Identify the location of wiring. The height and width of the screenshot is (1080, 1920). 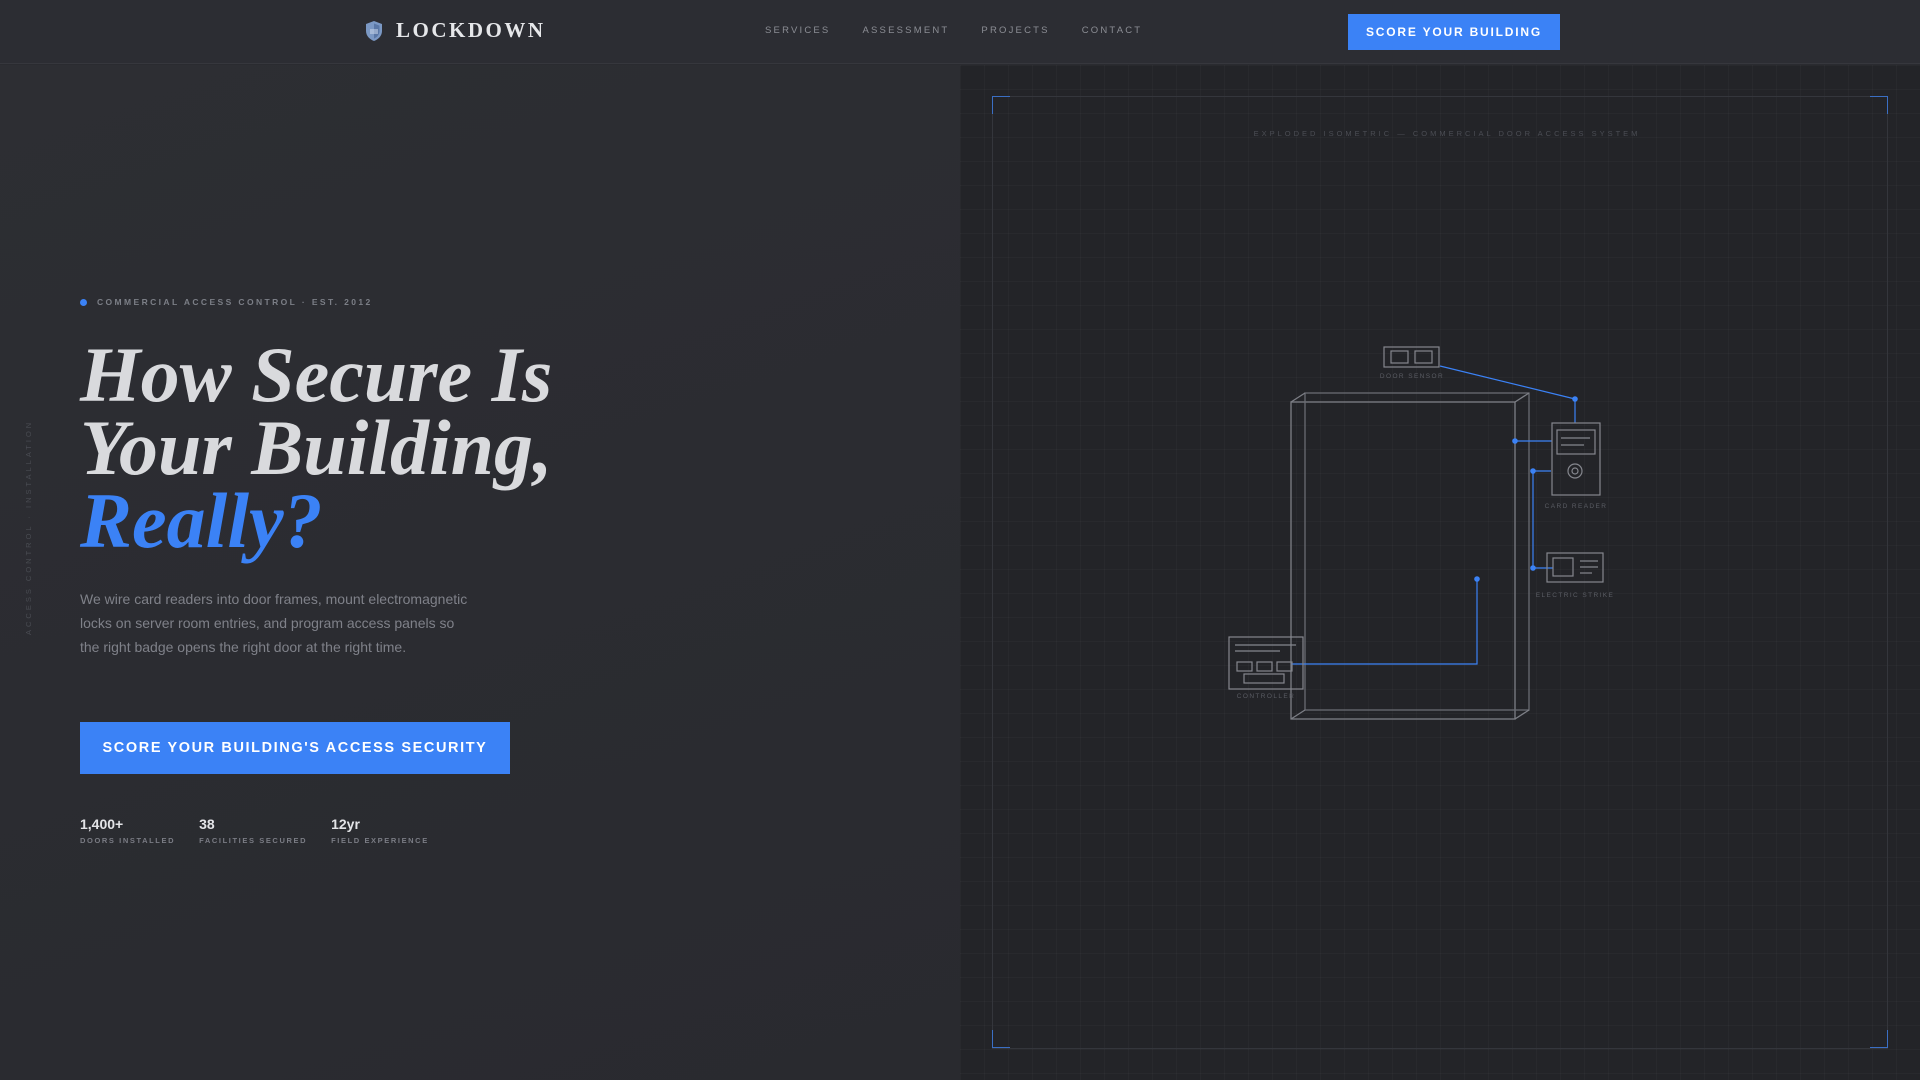
(1433, 515).